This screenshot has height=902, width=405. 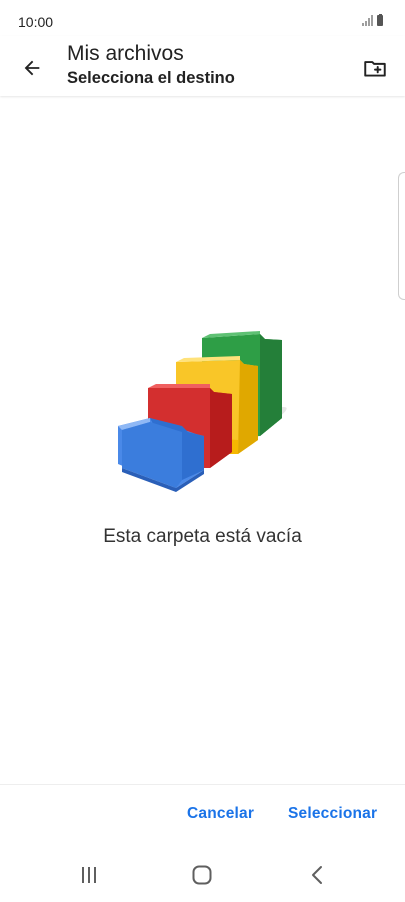 I want to click on home-icon, so click(x=202, y=875).